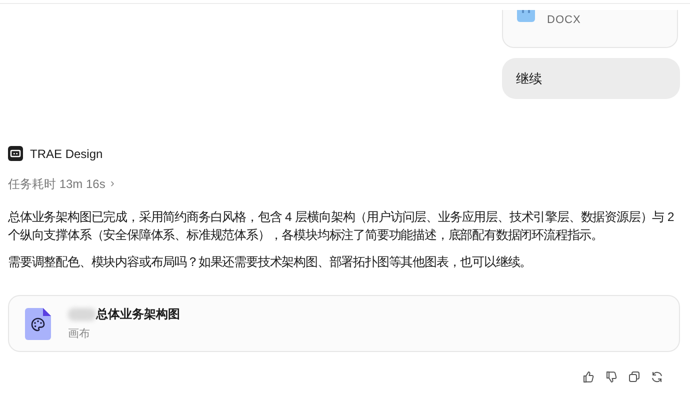  What do you see at coordinates (344, 323) in the screenshot?
I see `file-card: 总体业务架构图 画布` at bounding box center [344, 323].